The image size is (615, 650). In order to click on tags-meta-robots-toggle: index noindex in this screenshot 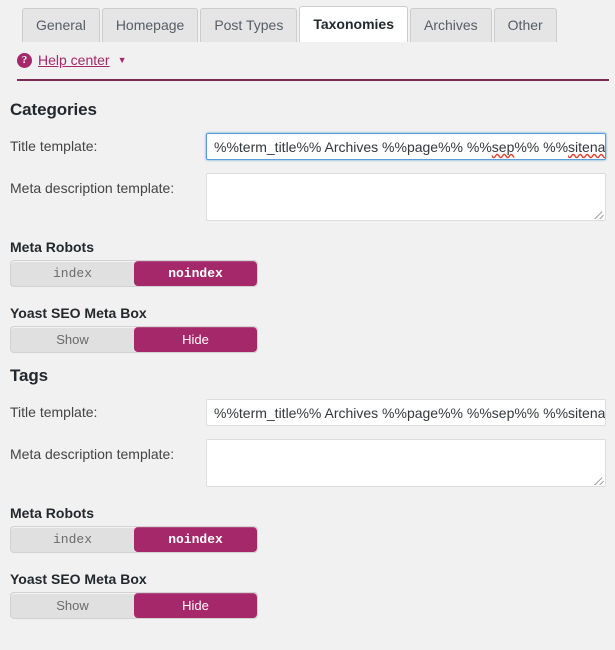, I will do `click(134, 539)`.